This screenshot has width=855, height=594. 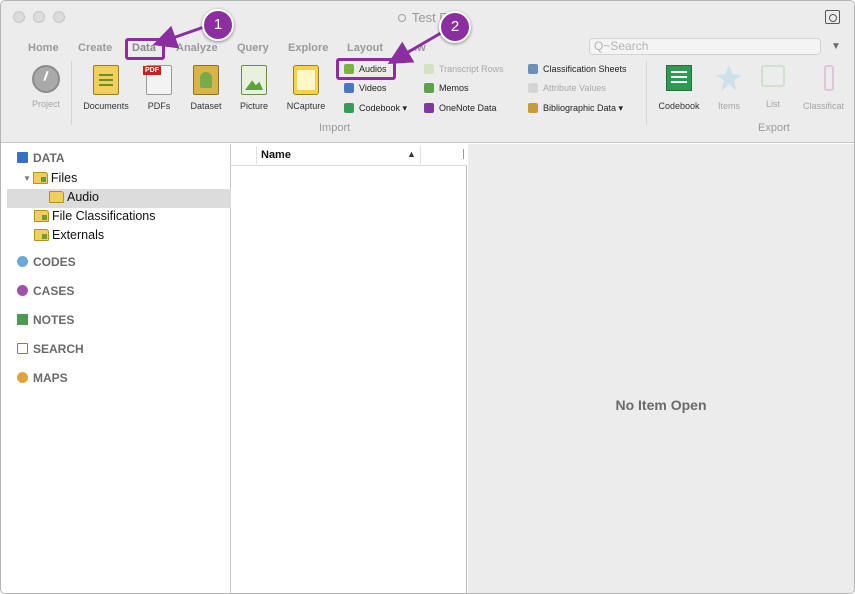 I want to click on import-attribute-values-label: Attribute Values, so click(x=574, y=88).